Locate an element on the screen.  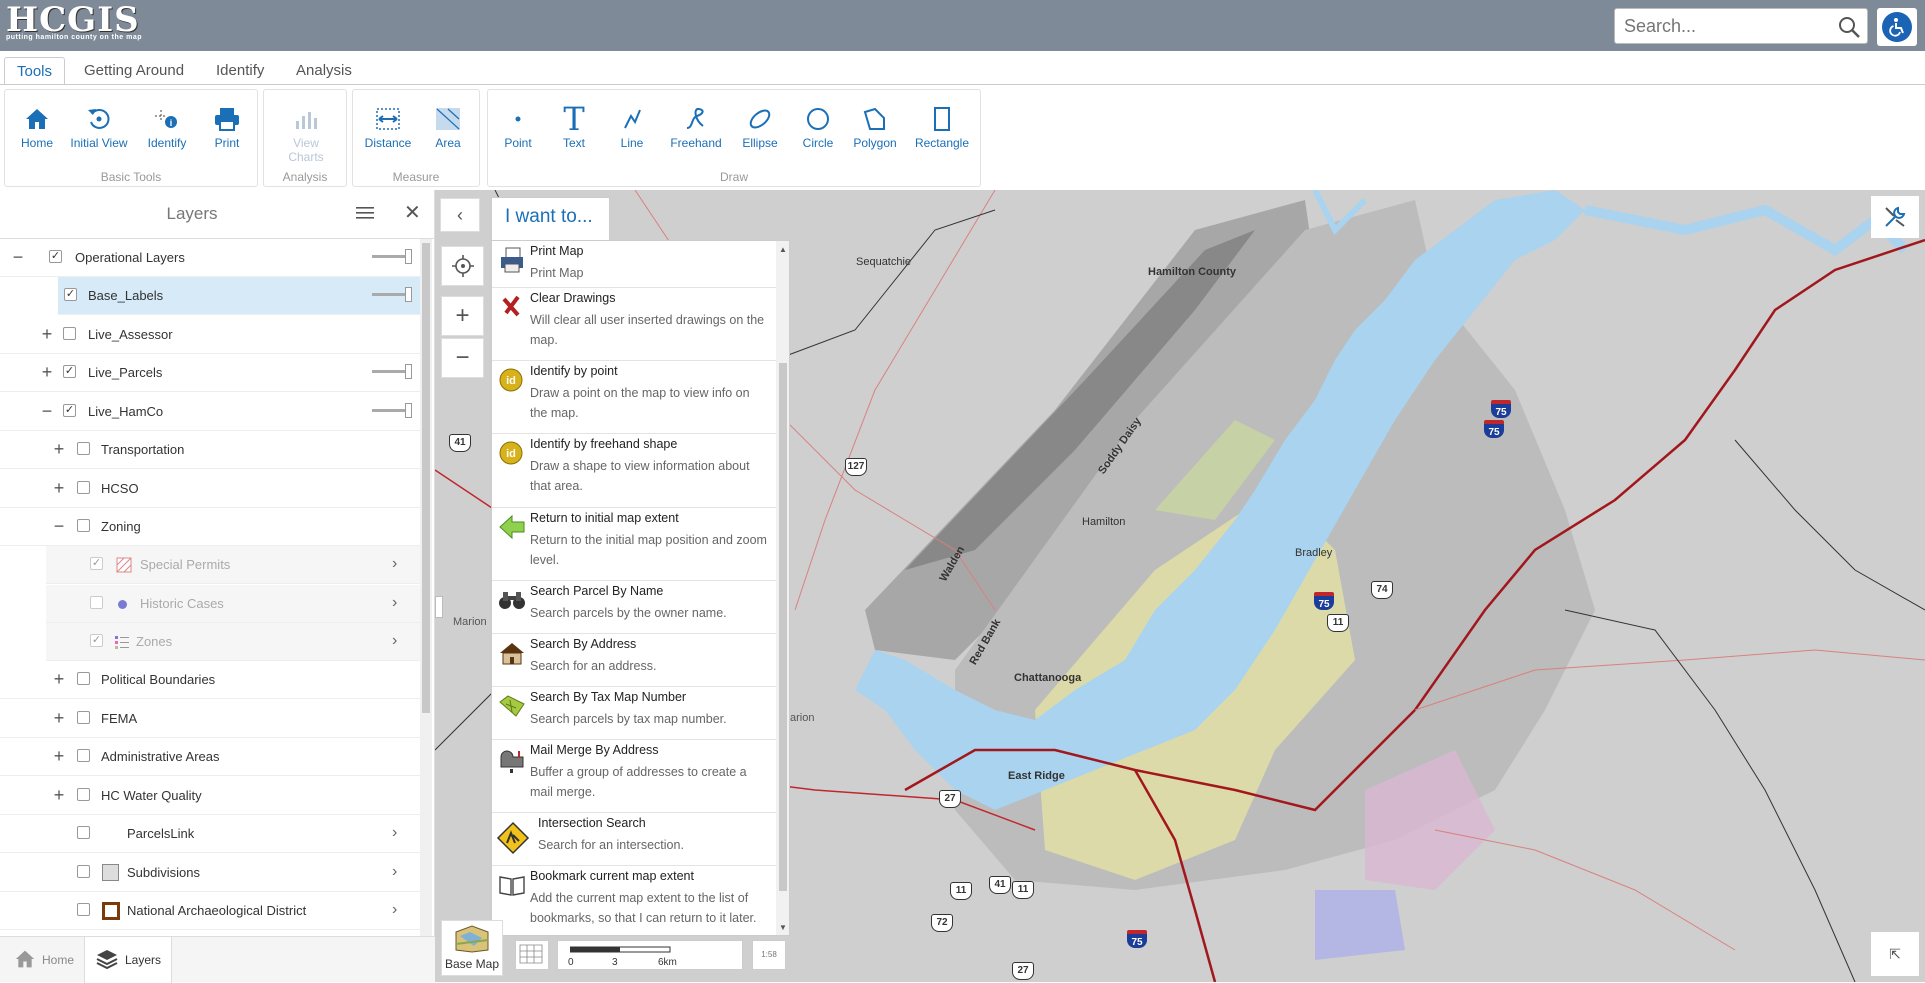
zoom-out-button: − is located at coordinates (462, 358).